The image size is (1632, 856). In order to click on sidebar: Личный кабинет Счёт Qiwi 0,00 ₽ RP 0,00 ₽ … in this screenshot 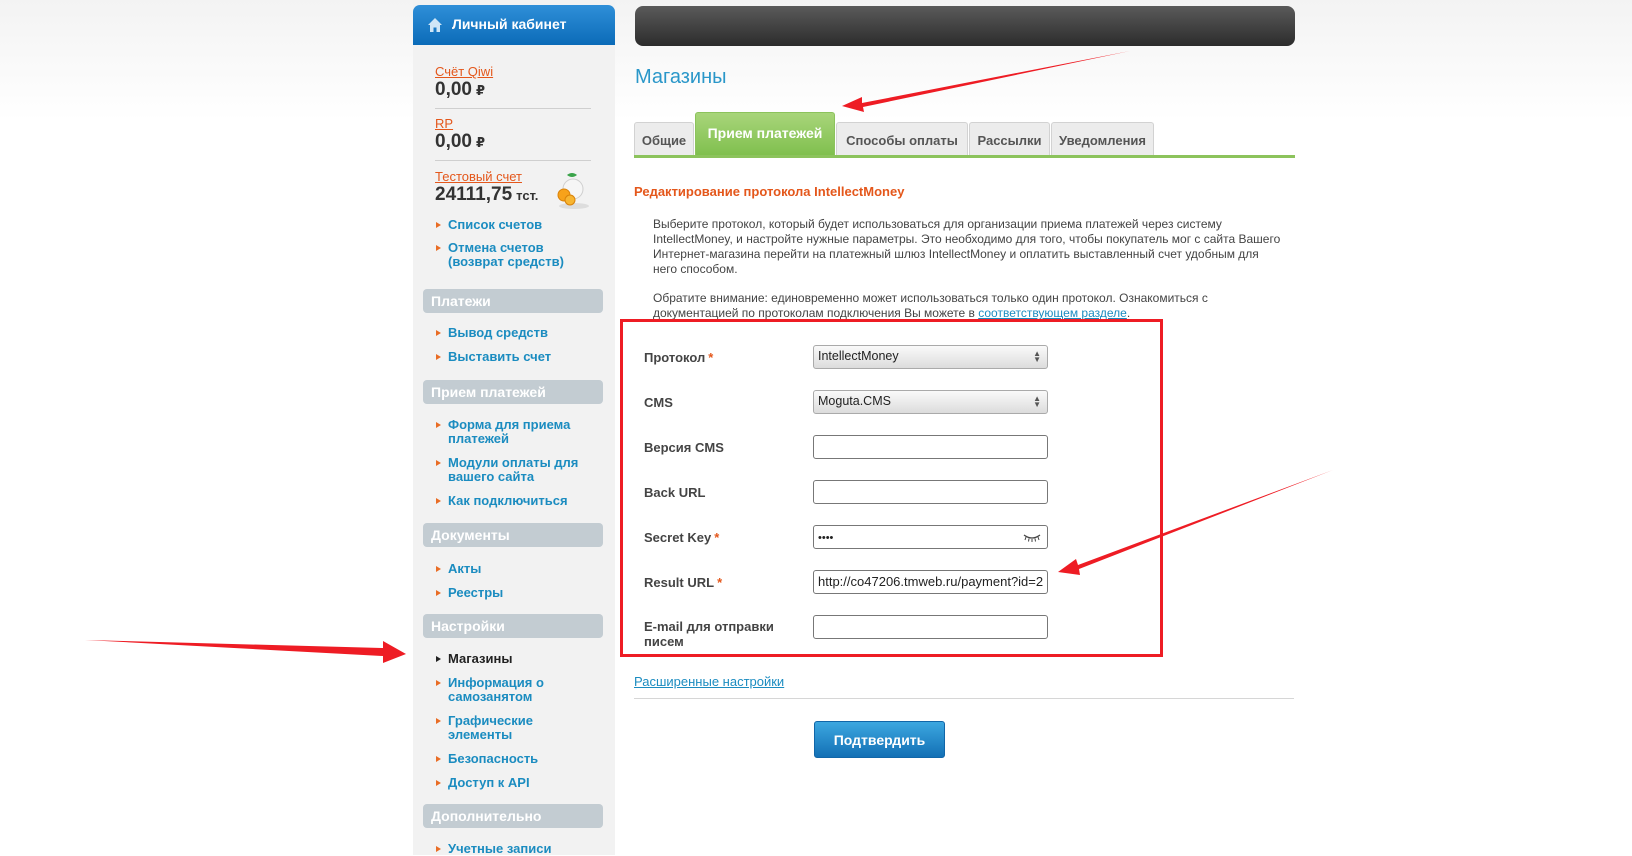, I will do `click(514, 428)`.